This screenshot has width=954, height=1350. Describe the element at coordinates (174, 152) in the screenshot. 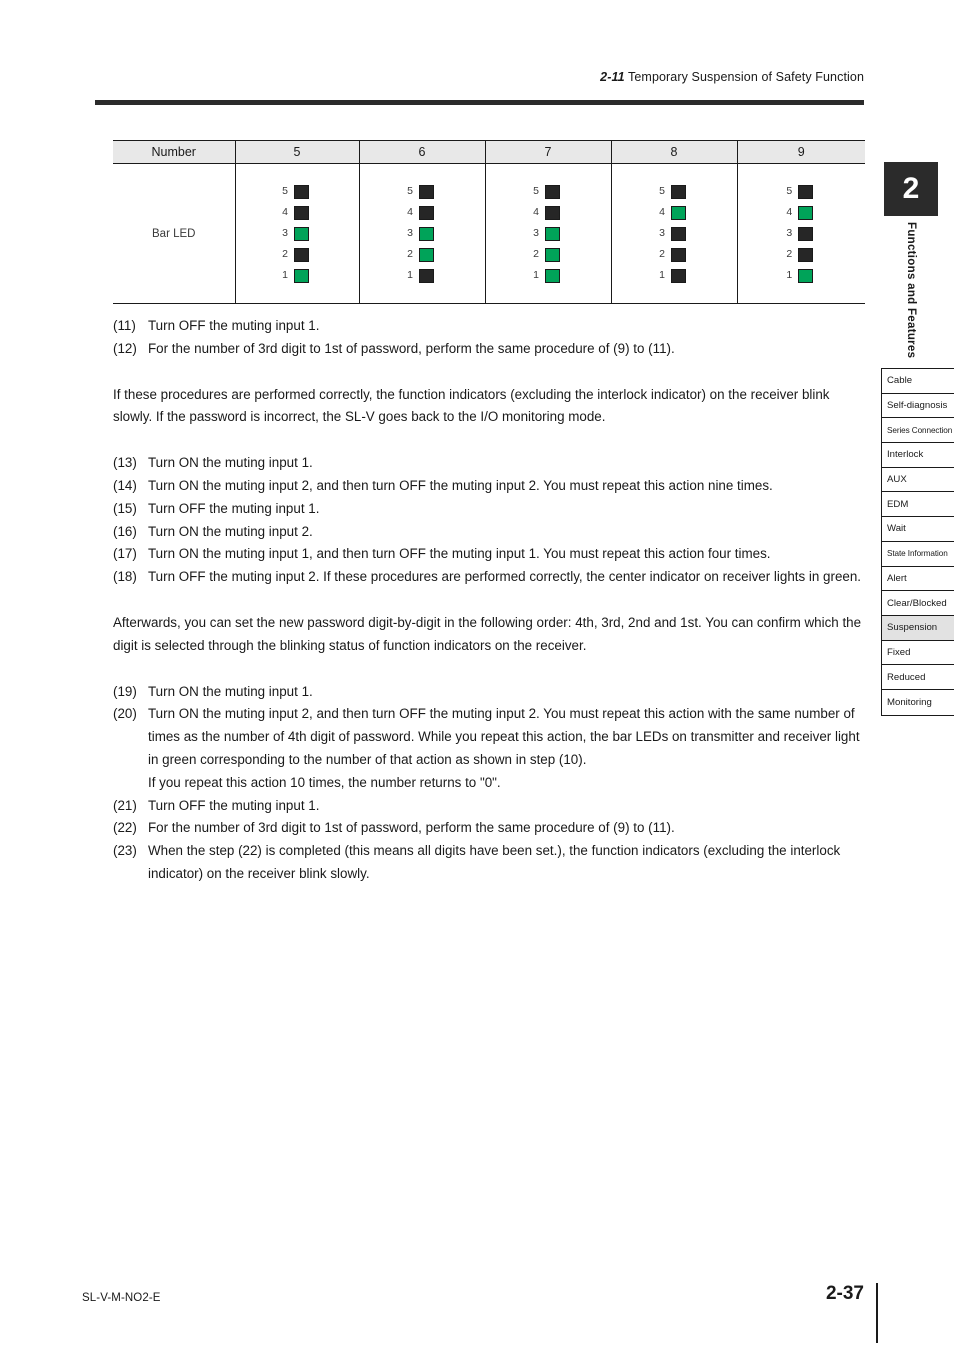

I see `table-header-number: Number` at that location.